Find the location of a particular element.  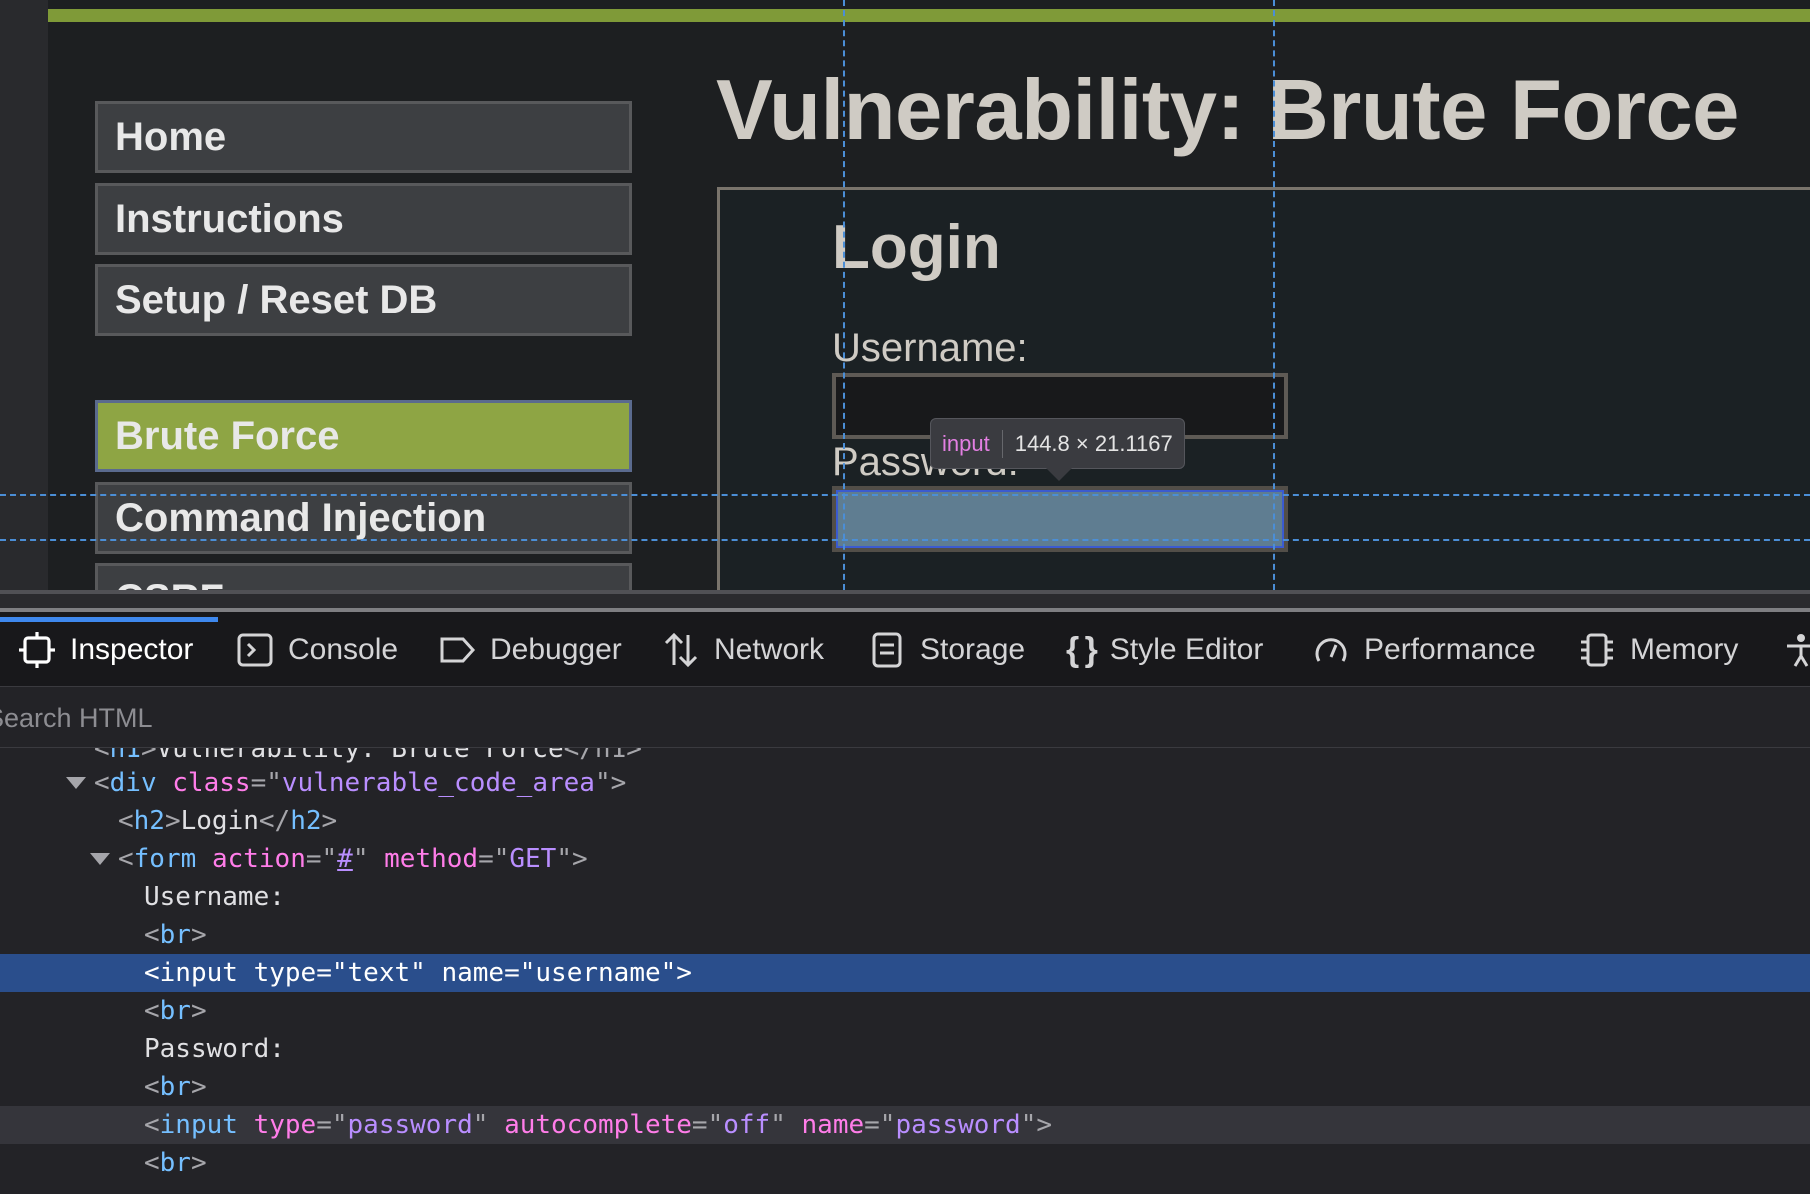

accessibility-icon is located at coordinates (1798, 650).